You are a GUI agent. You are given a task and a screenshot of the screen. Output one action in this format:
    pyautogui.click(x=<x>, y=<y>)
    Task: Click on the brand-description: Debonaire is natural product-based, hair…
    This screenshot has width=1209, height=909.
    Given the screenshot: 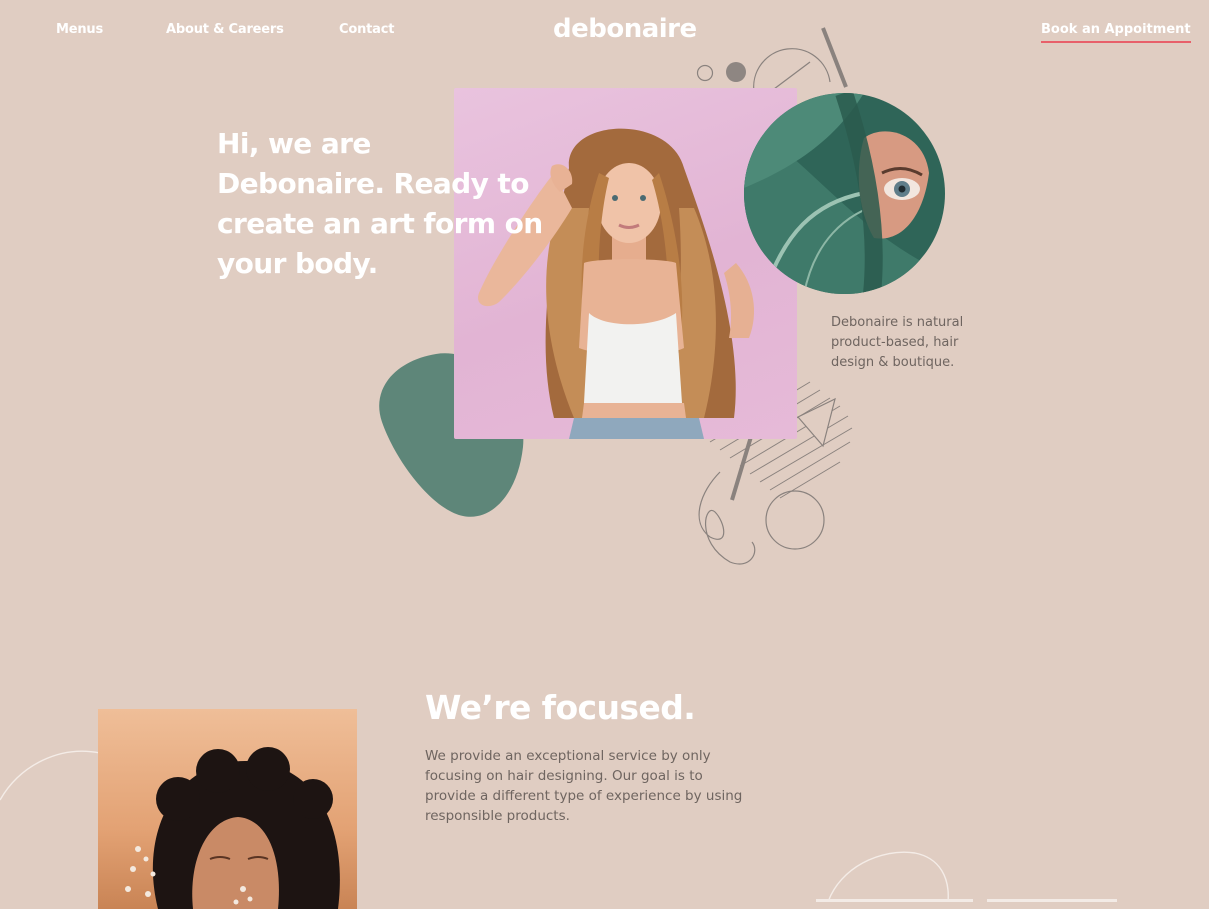 What is the action you would take?
    pyautogui.click(x=897, y=342)
    